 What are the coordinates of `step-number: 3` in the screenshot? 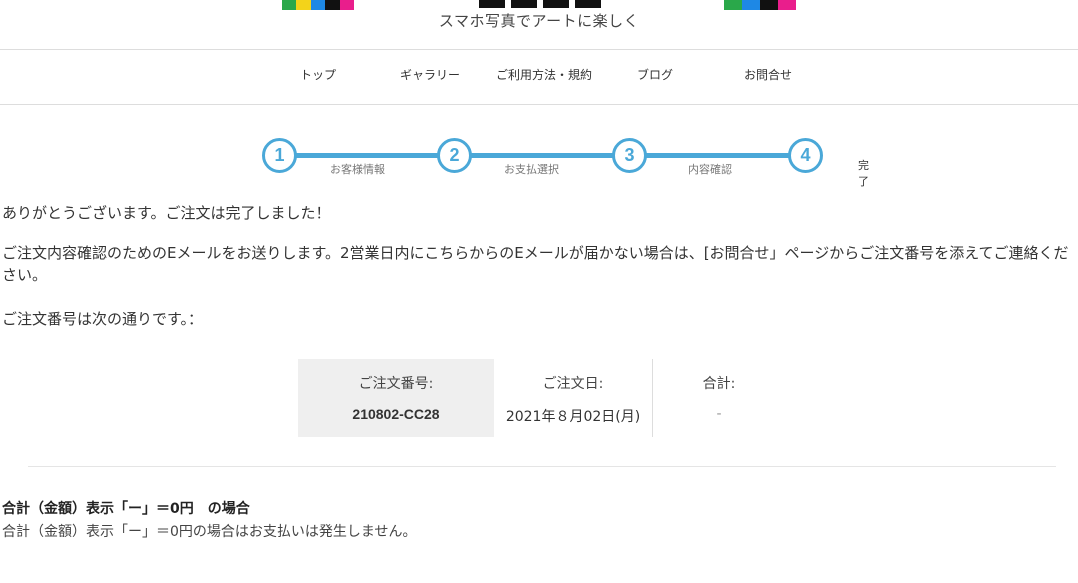 It's located at (629, 155).